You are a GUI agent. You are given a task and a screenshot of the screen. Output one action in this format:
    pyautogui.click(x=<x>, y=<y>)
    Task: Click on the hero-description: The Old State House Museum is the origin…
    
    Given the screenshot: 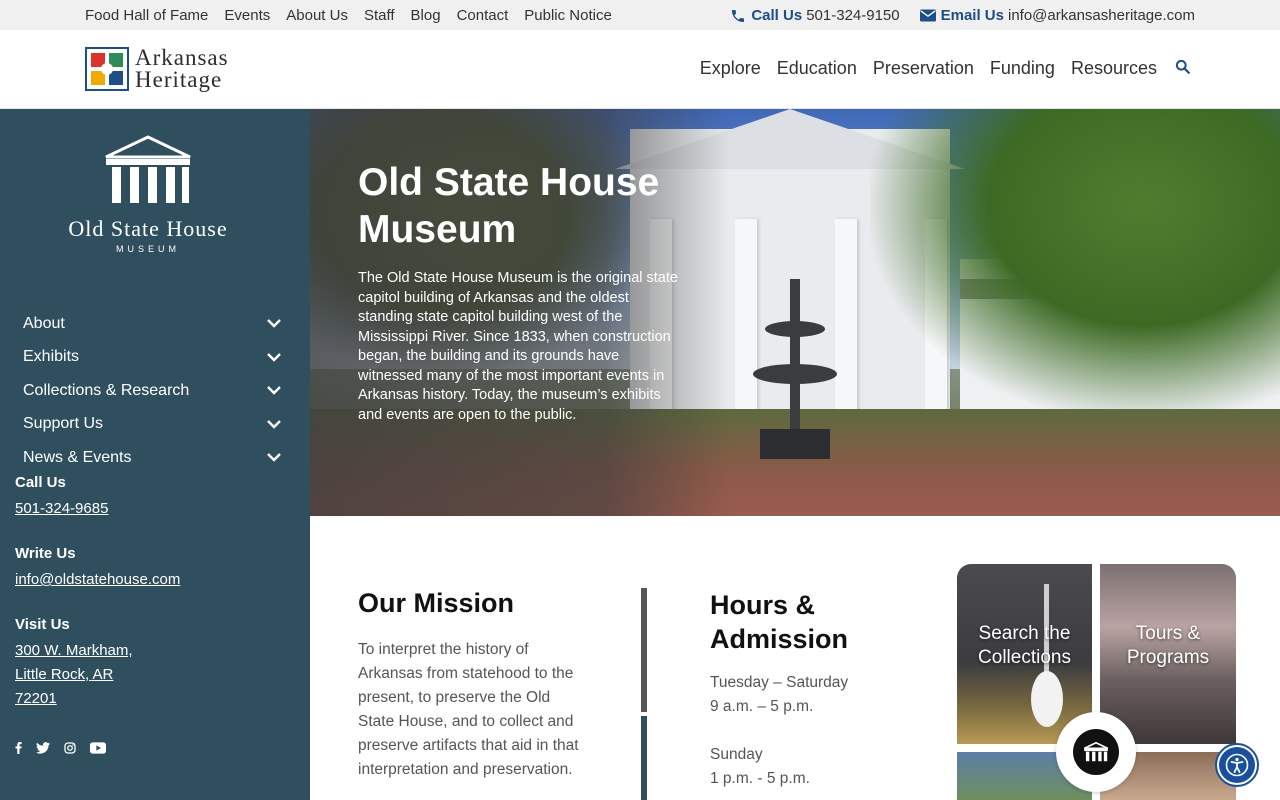 What is the action you would take?
    pyautogui.click(x=518, y=346)
    